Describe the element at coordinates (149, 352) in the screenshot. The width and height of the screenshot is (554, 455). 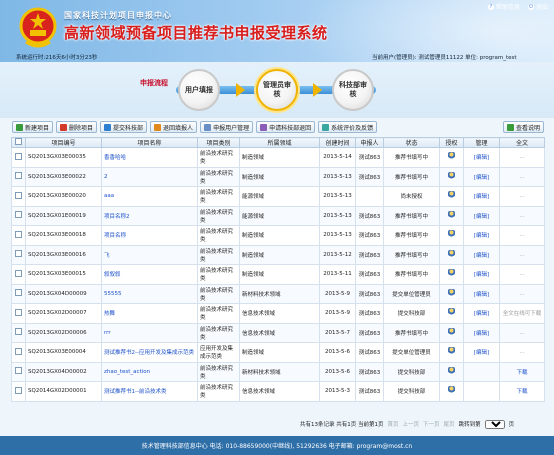
I see `project-name-link: 测试推荐书2--应用开发及集成示范类` at that location.